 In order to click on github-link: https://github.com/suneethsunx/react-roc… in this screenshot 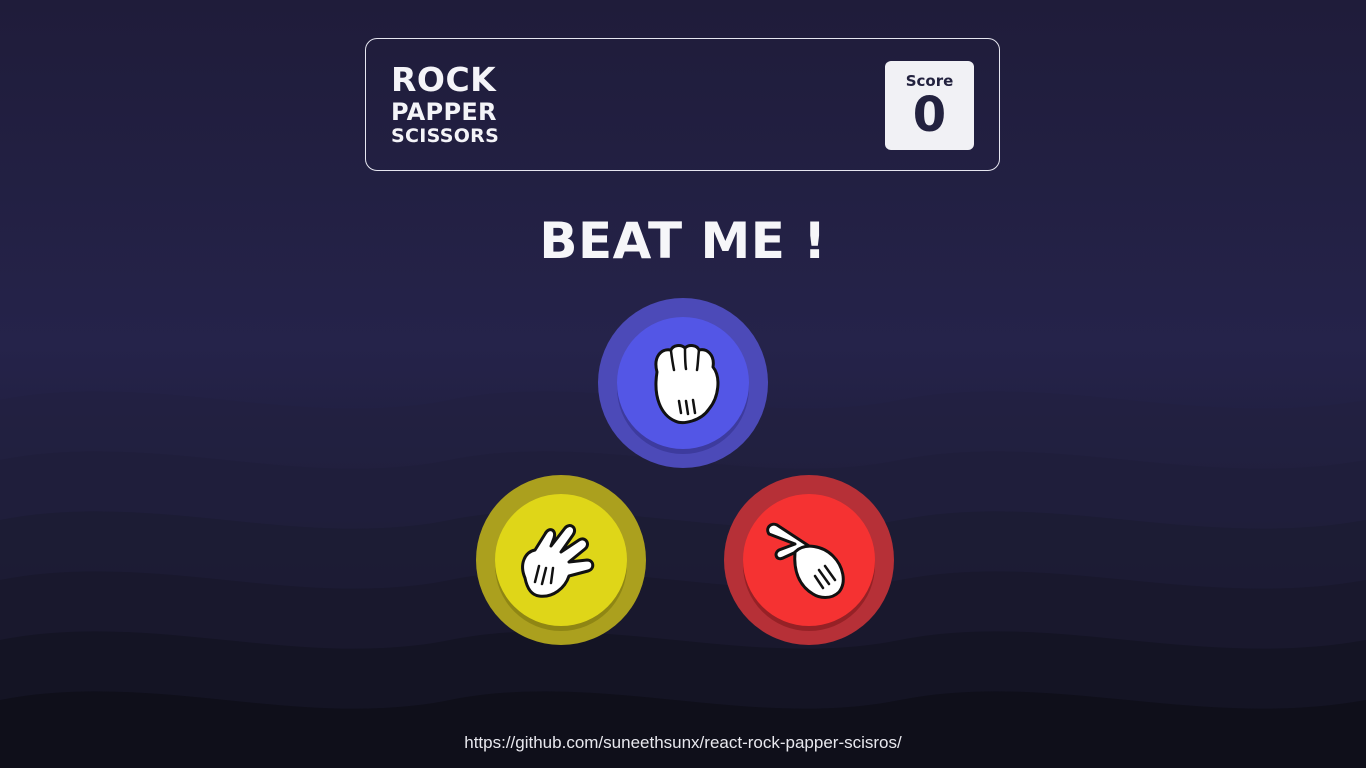, I will do `click(683, 743)`.